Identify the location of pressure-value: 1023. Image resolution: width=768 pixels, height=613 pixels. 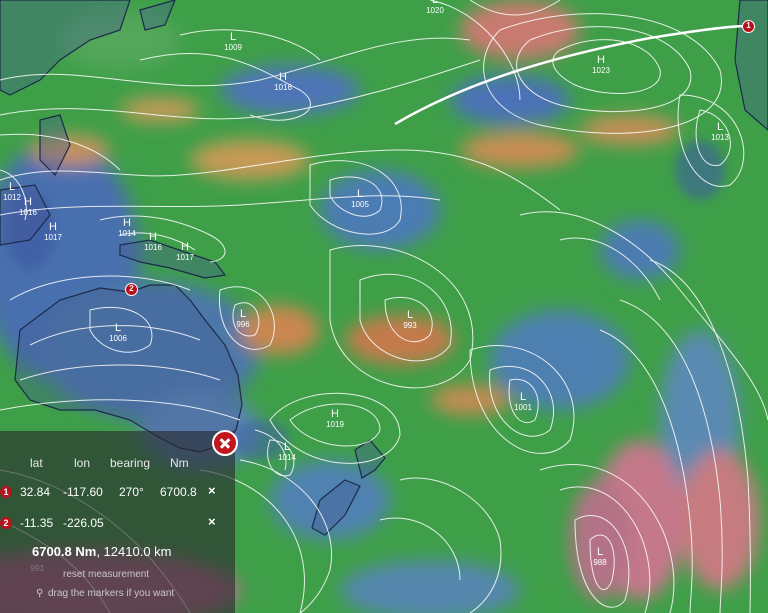
(601, 70).